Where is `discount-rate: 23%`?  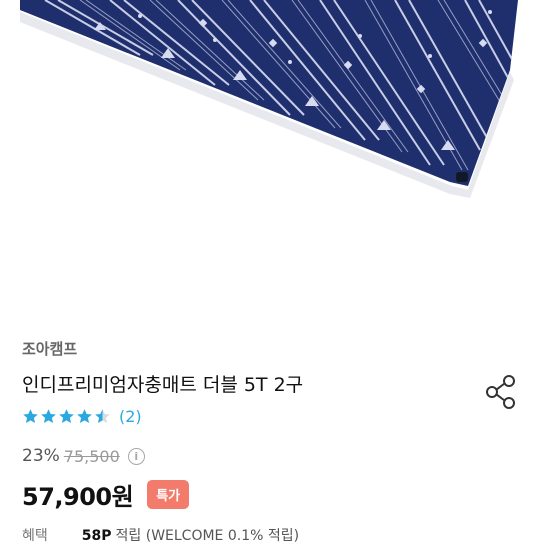 discount-rate: 23% is located at coordinates (41, 456).